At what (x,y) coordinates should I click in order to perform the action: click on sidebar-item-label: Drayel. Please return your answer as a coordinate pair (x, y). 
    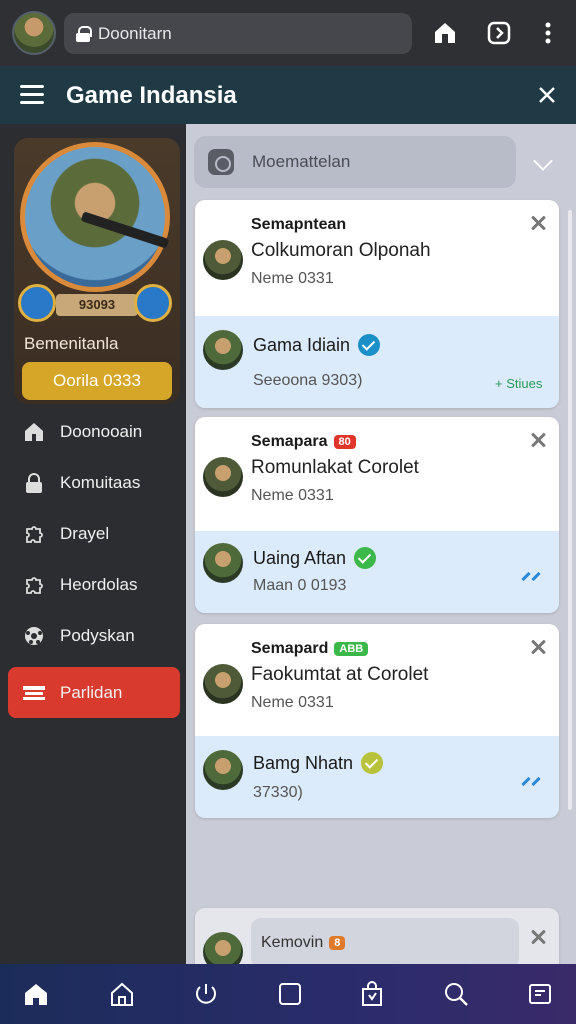
    Looking at the image, I should click on (85, 533).